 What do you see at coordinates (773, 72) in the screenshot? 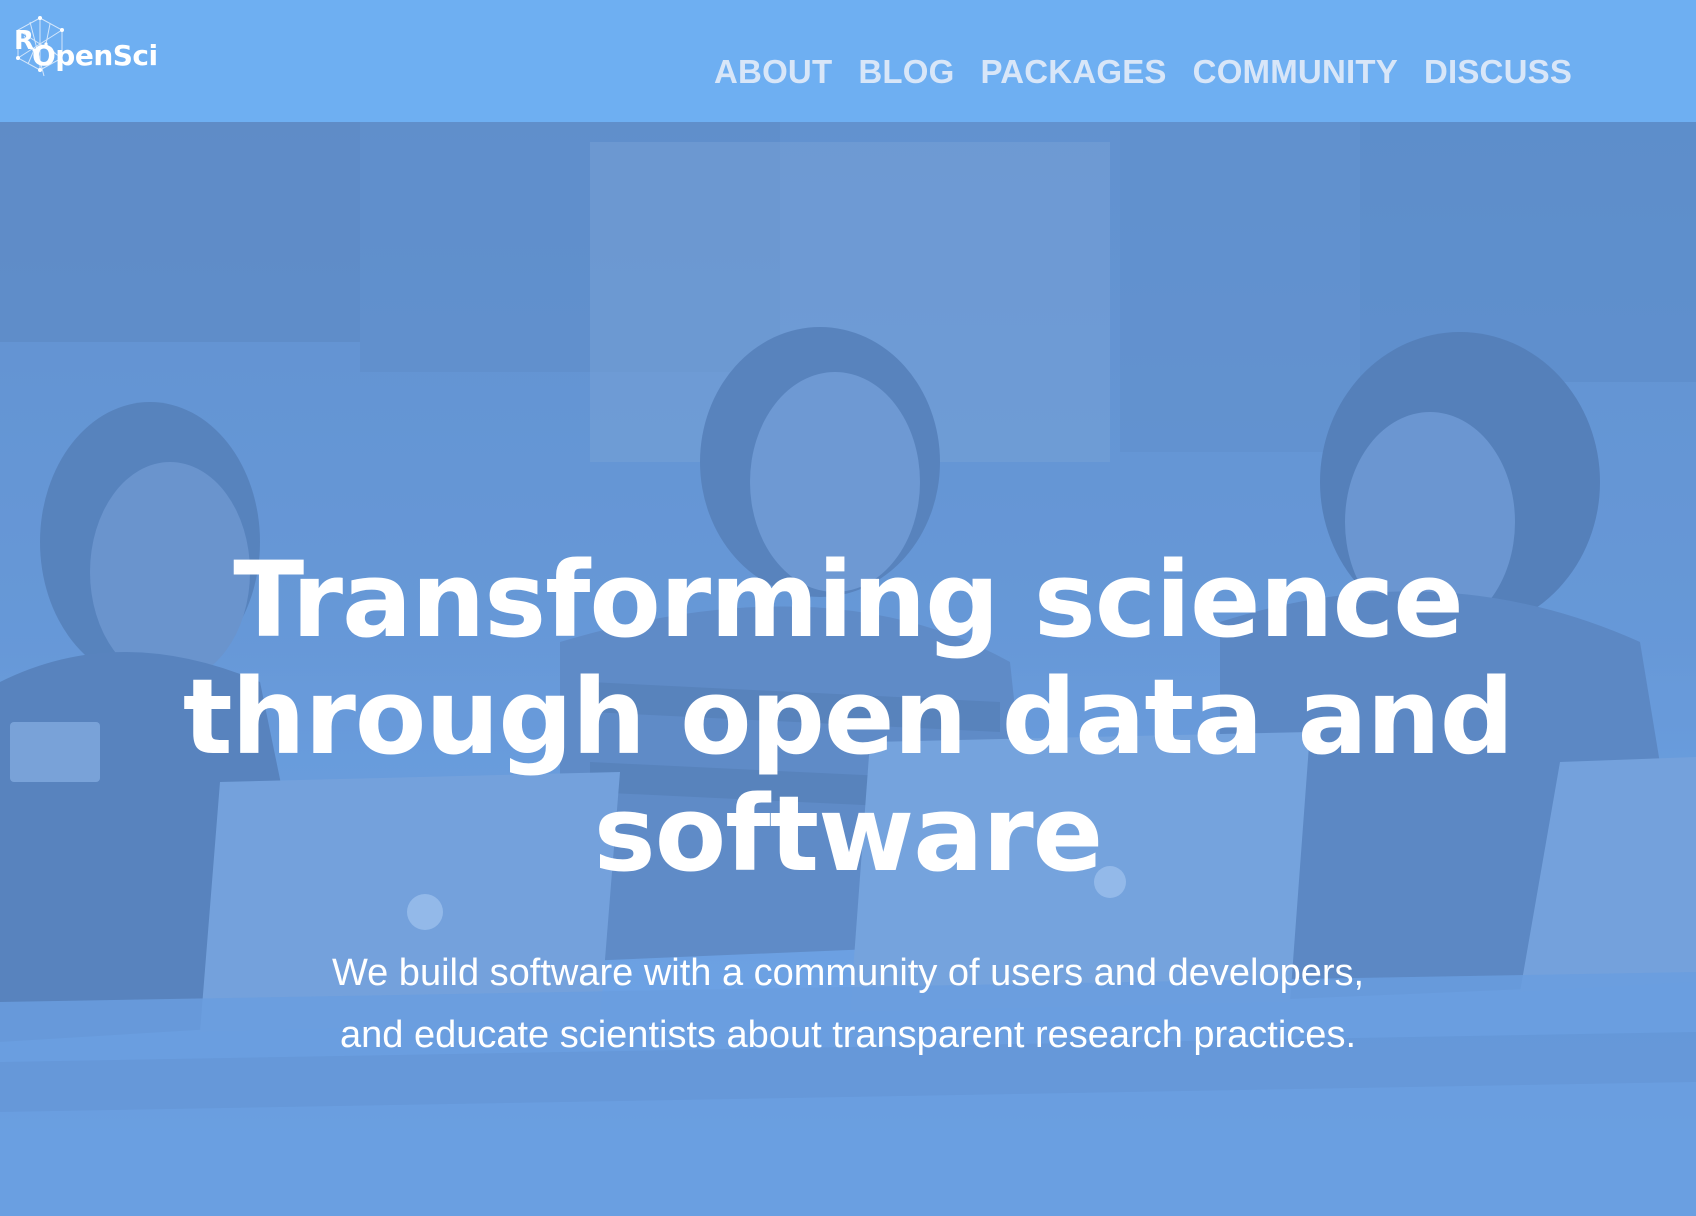
I see `nav-about: ABOUT` at bounding box center [773, 72].